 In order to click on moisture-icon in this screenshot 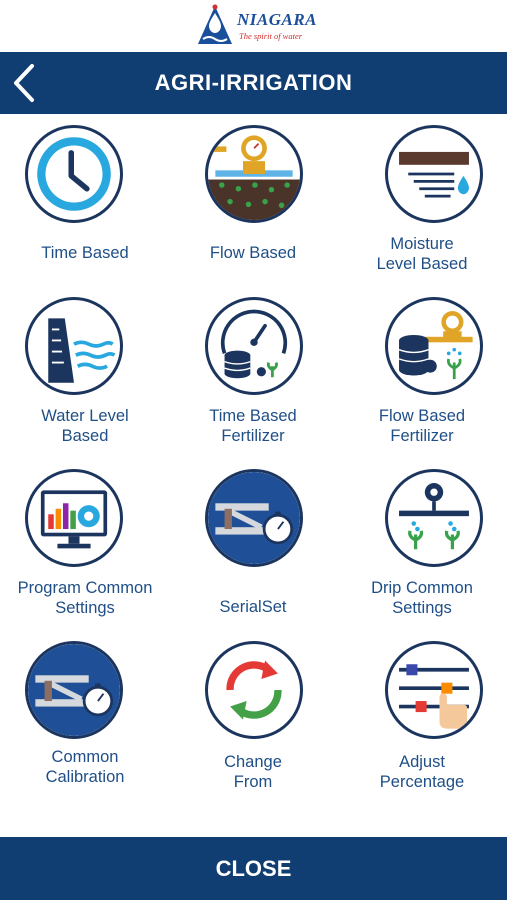, I will do `click(434, 174)`.